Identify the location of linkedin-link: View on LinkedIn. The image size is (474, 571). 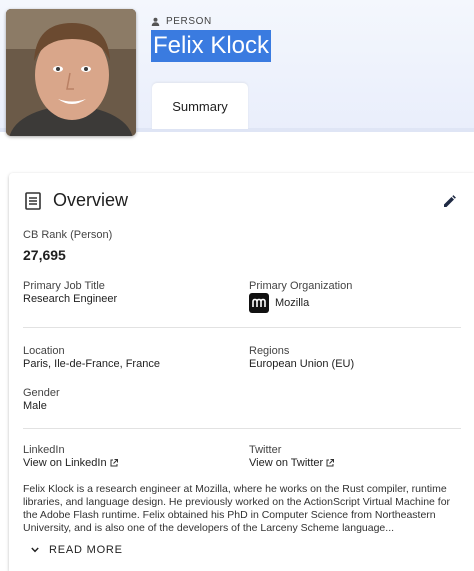
(70, 463).